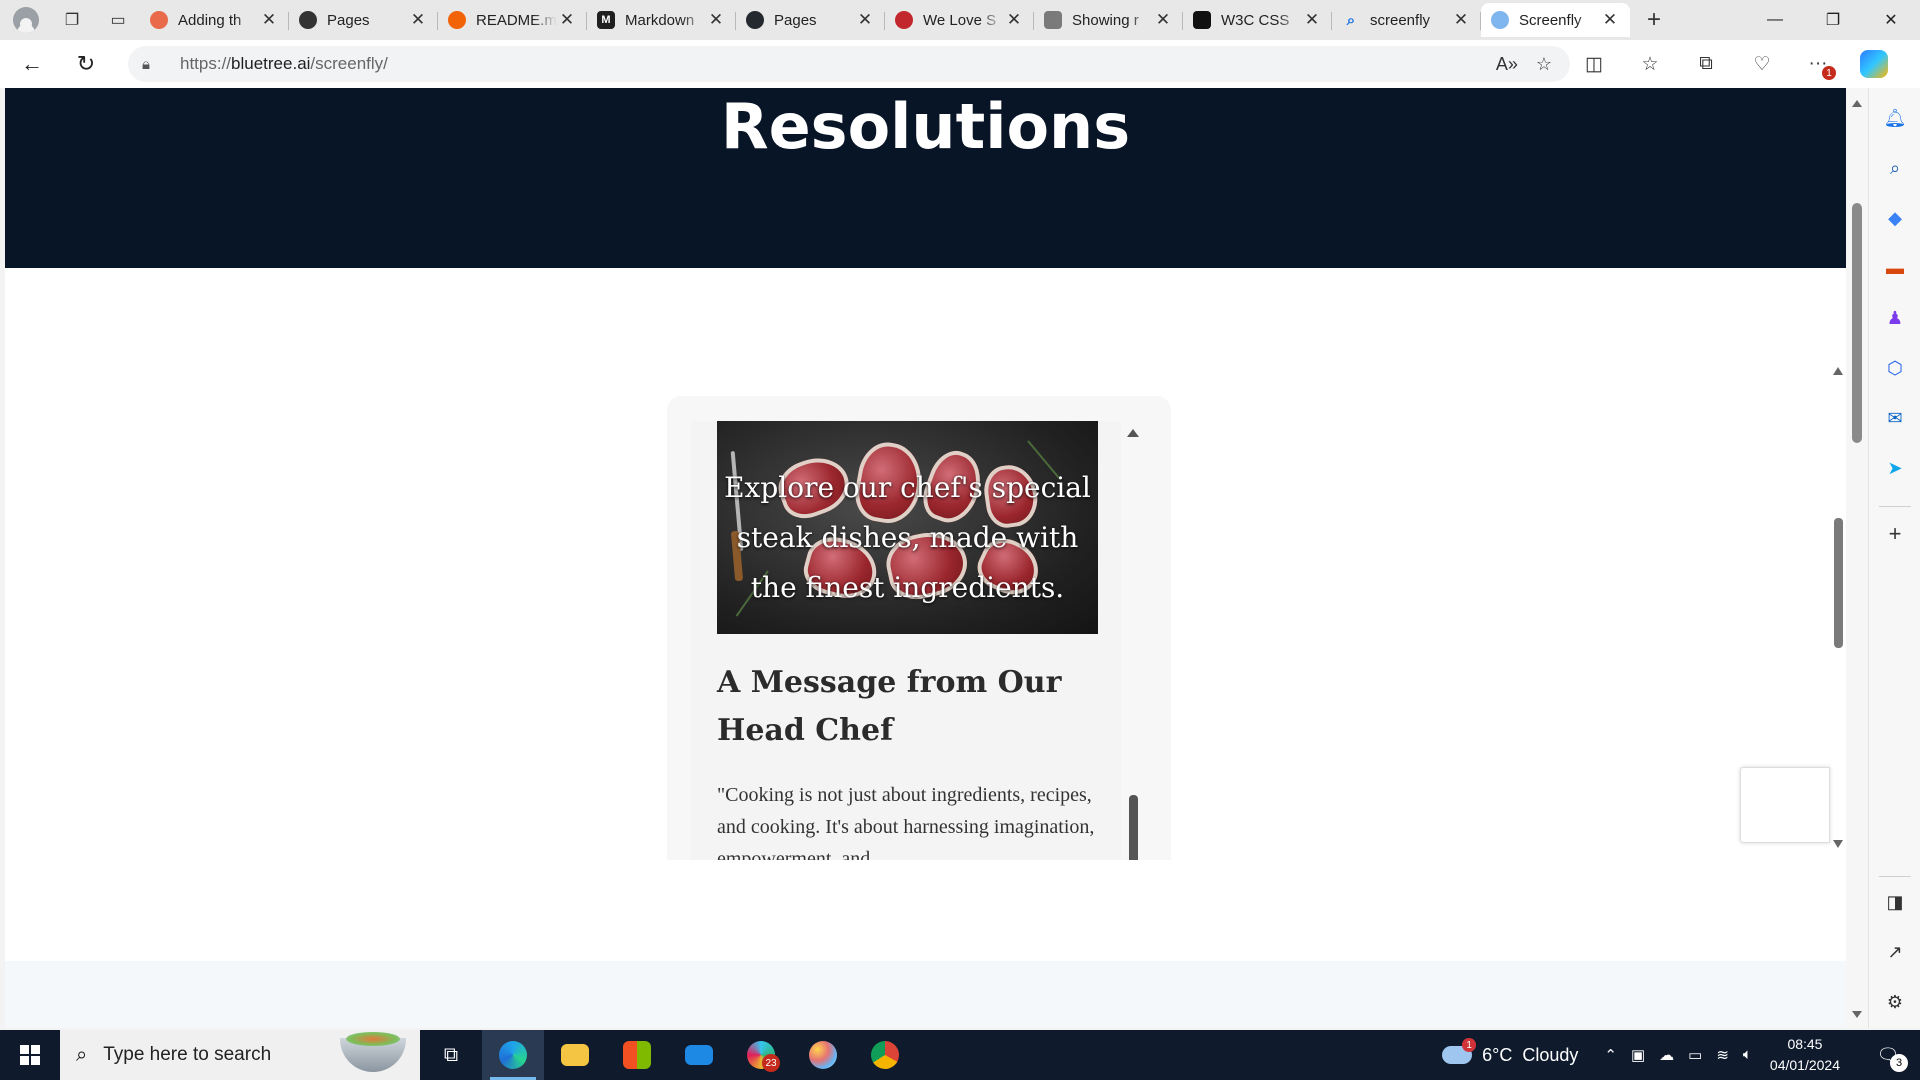 This screenshot has height=1080, width=1920. I want to click on collections-icon: ⧉, so click(1706, 64).